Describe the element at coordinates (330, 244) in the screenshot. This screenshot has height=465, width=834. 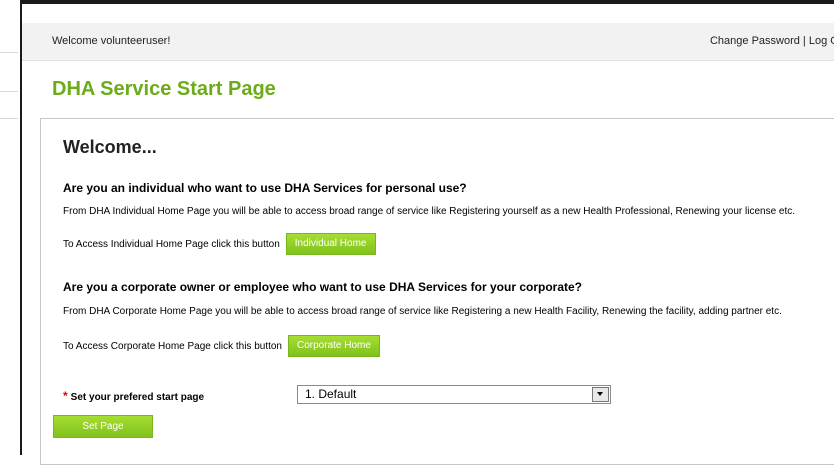
I see `individual-home-button: Individual Home` at that location.